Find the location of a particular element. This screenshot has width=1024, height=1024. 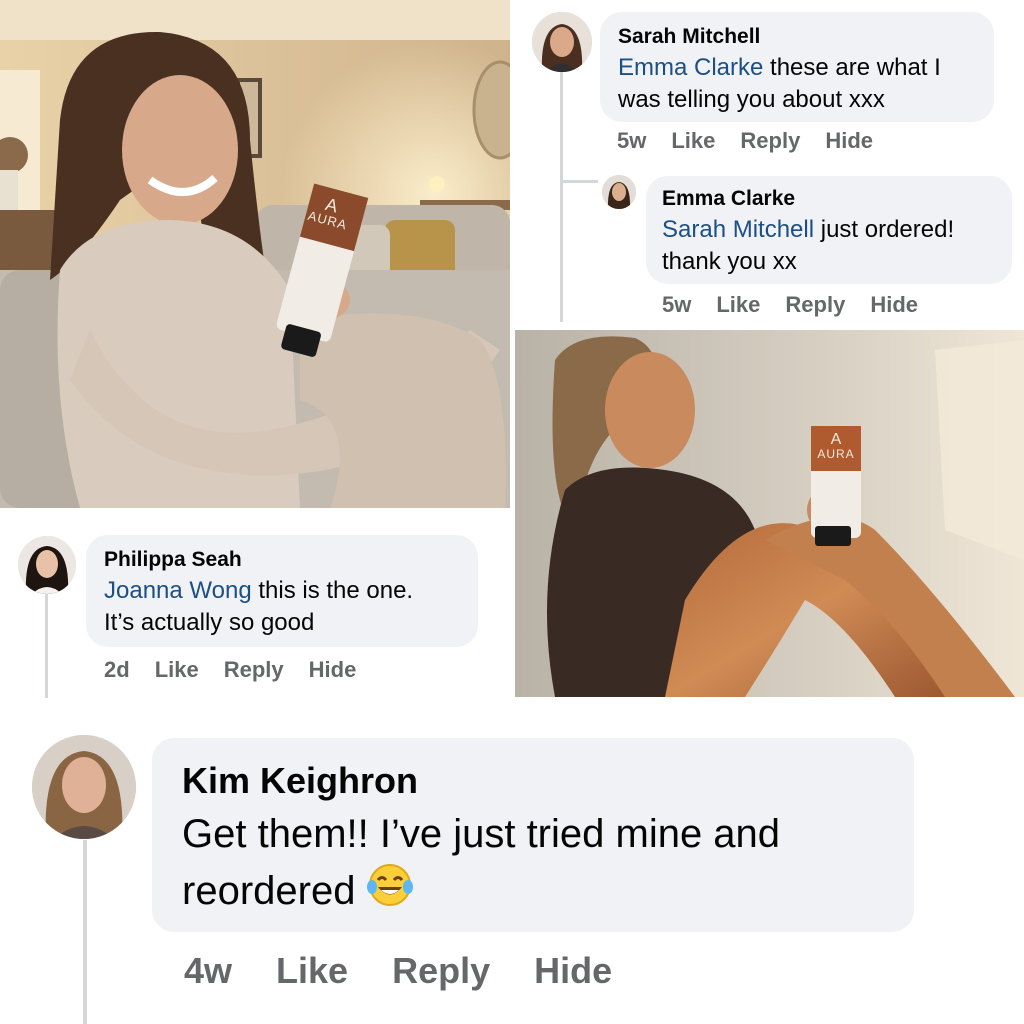

comment-author: Kim Keighron is located at coordinates (533, 781).